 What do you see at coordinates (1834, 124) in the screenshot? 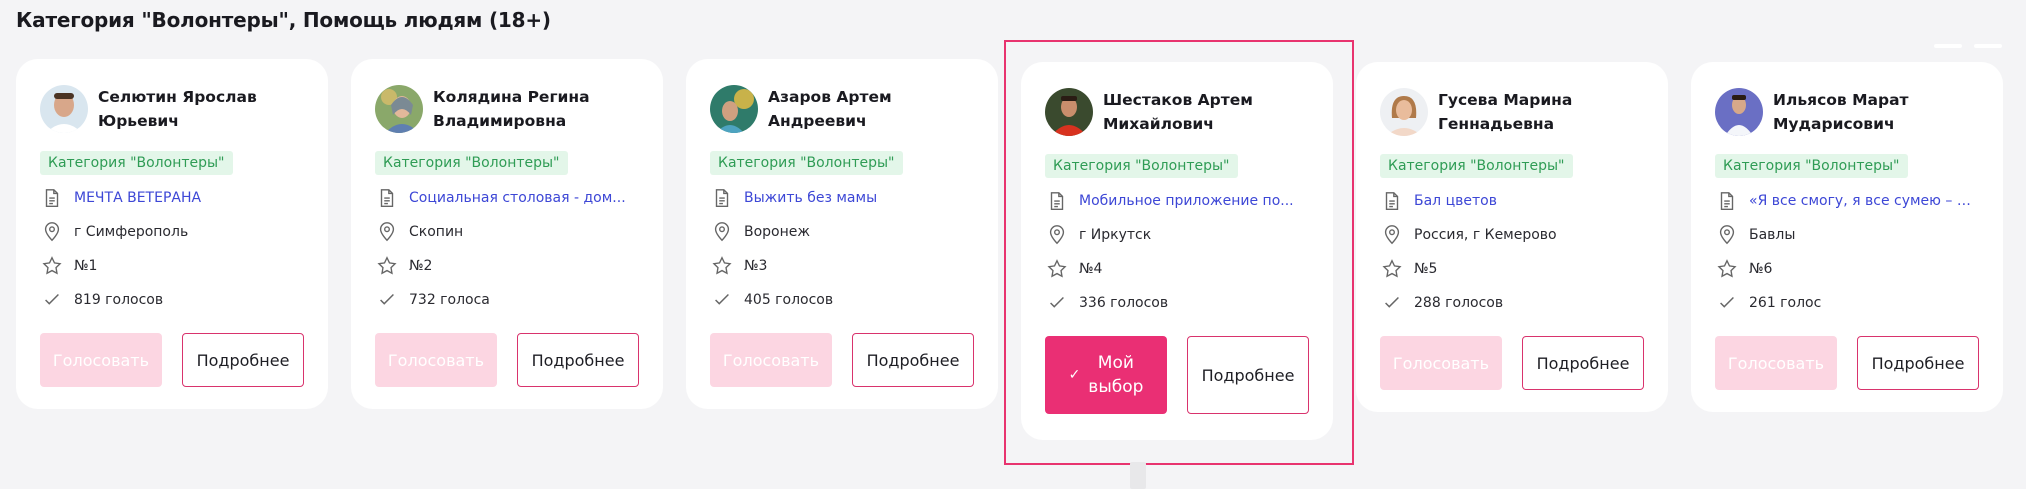
I see `candidate-name-line2: Мударисович` at bounding box center [1834, 124].